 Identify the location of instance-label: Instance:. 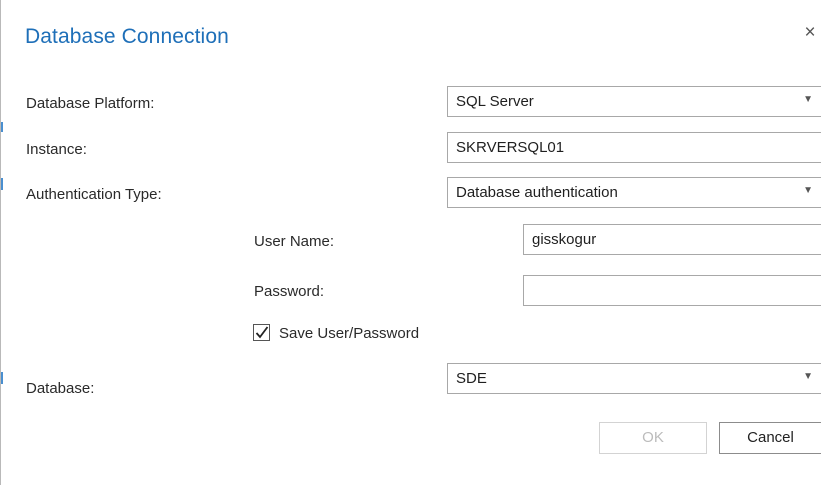
(56, 149).